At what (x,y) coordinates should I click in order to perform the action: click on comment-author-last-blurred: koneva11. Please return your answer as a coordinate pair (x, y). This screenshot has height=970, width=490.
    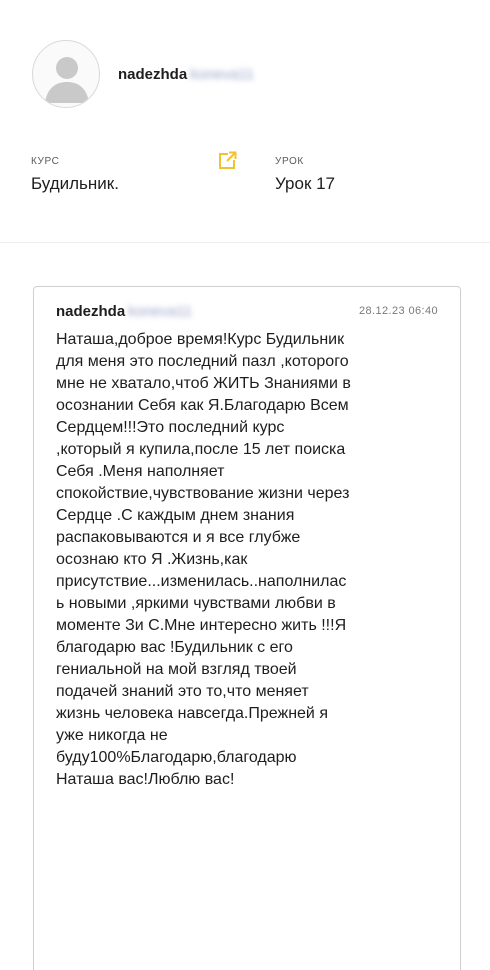
    Looking at the image, I should click on (160, 311).